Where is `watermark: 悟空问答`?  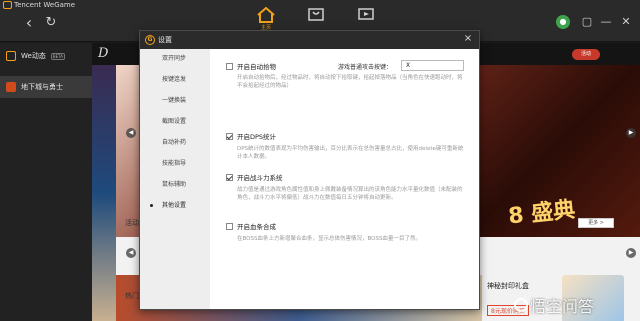 watermark: 悟空问答 is located at coordinates (554, 305).